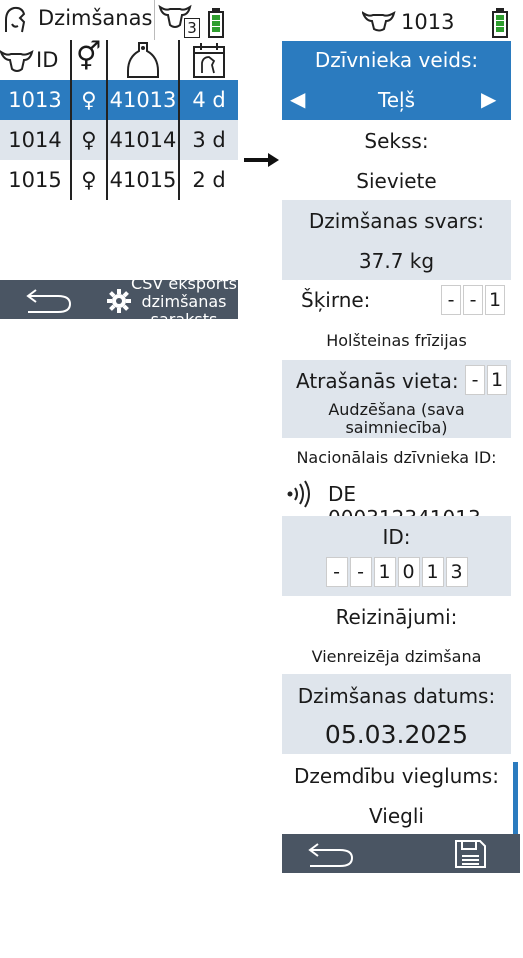  I want to click on multiples-label: Reizinājumi:, so click(396, 617).